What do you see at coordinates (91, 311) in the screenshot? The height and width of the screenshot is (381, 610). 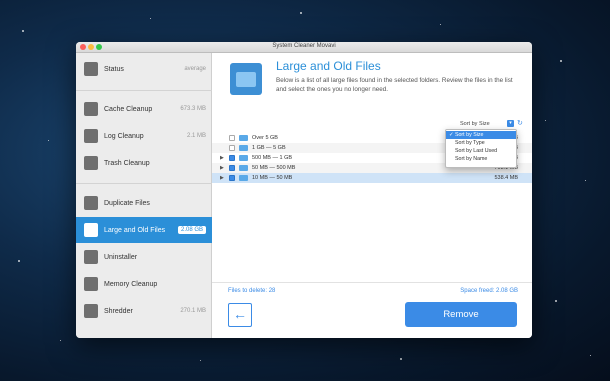 I see `shredder-icon` at bounding box center [91, 311].